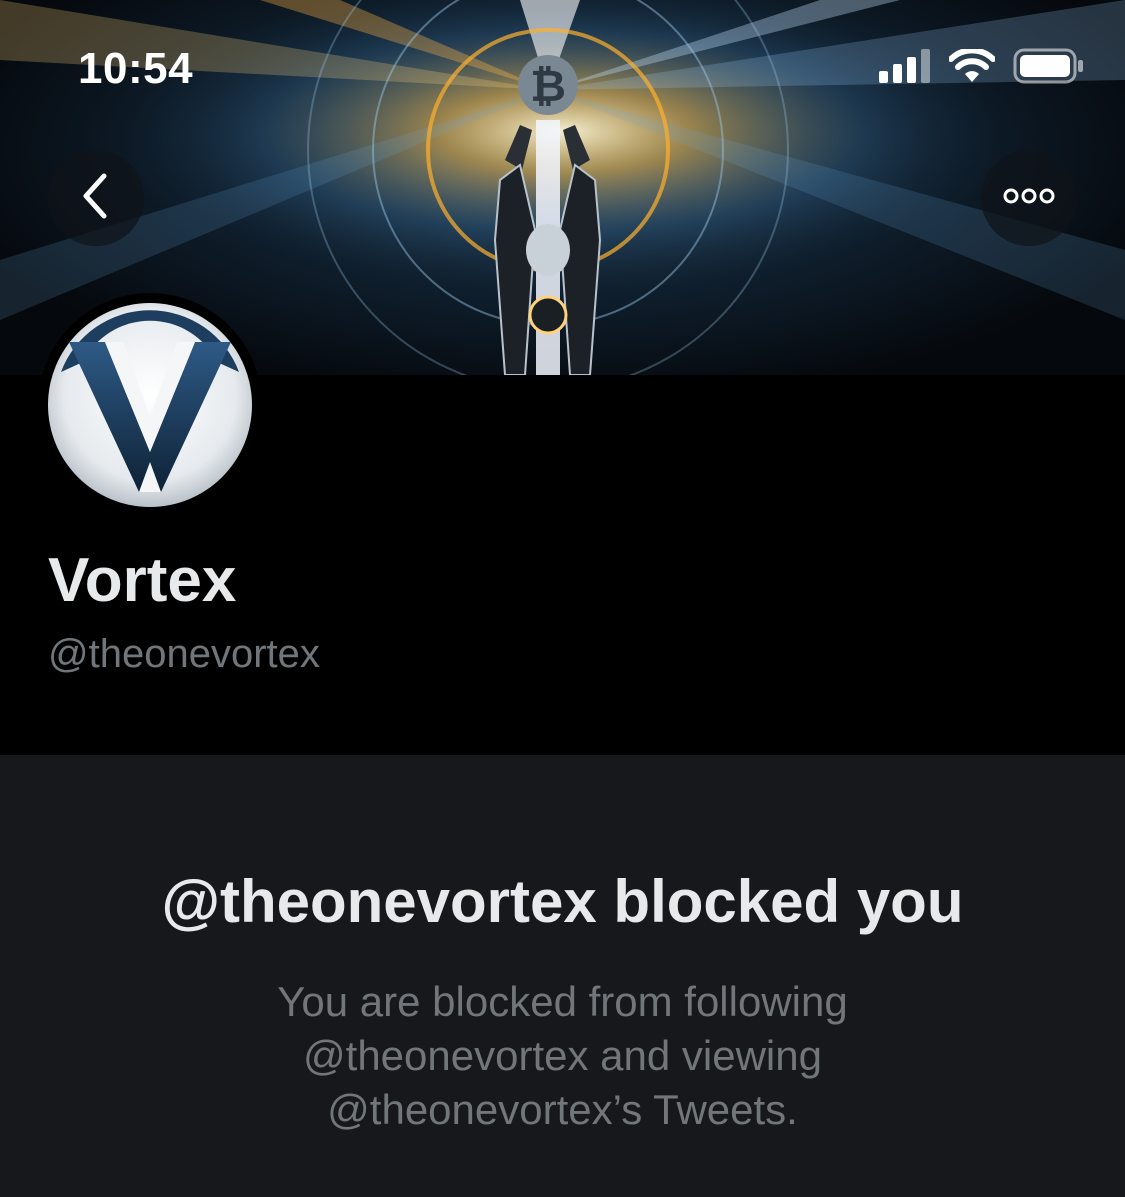  I want to click on back-button, so click(96, 198).